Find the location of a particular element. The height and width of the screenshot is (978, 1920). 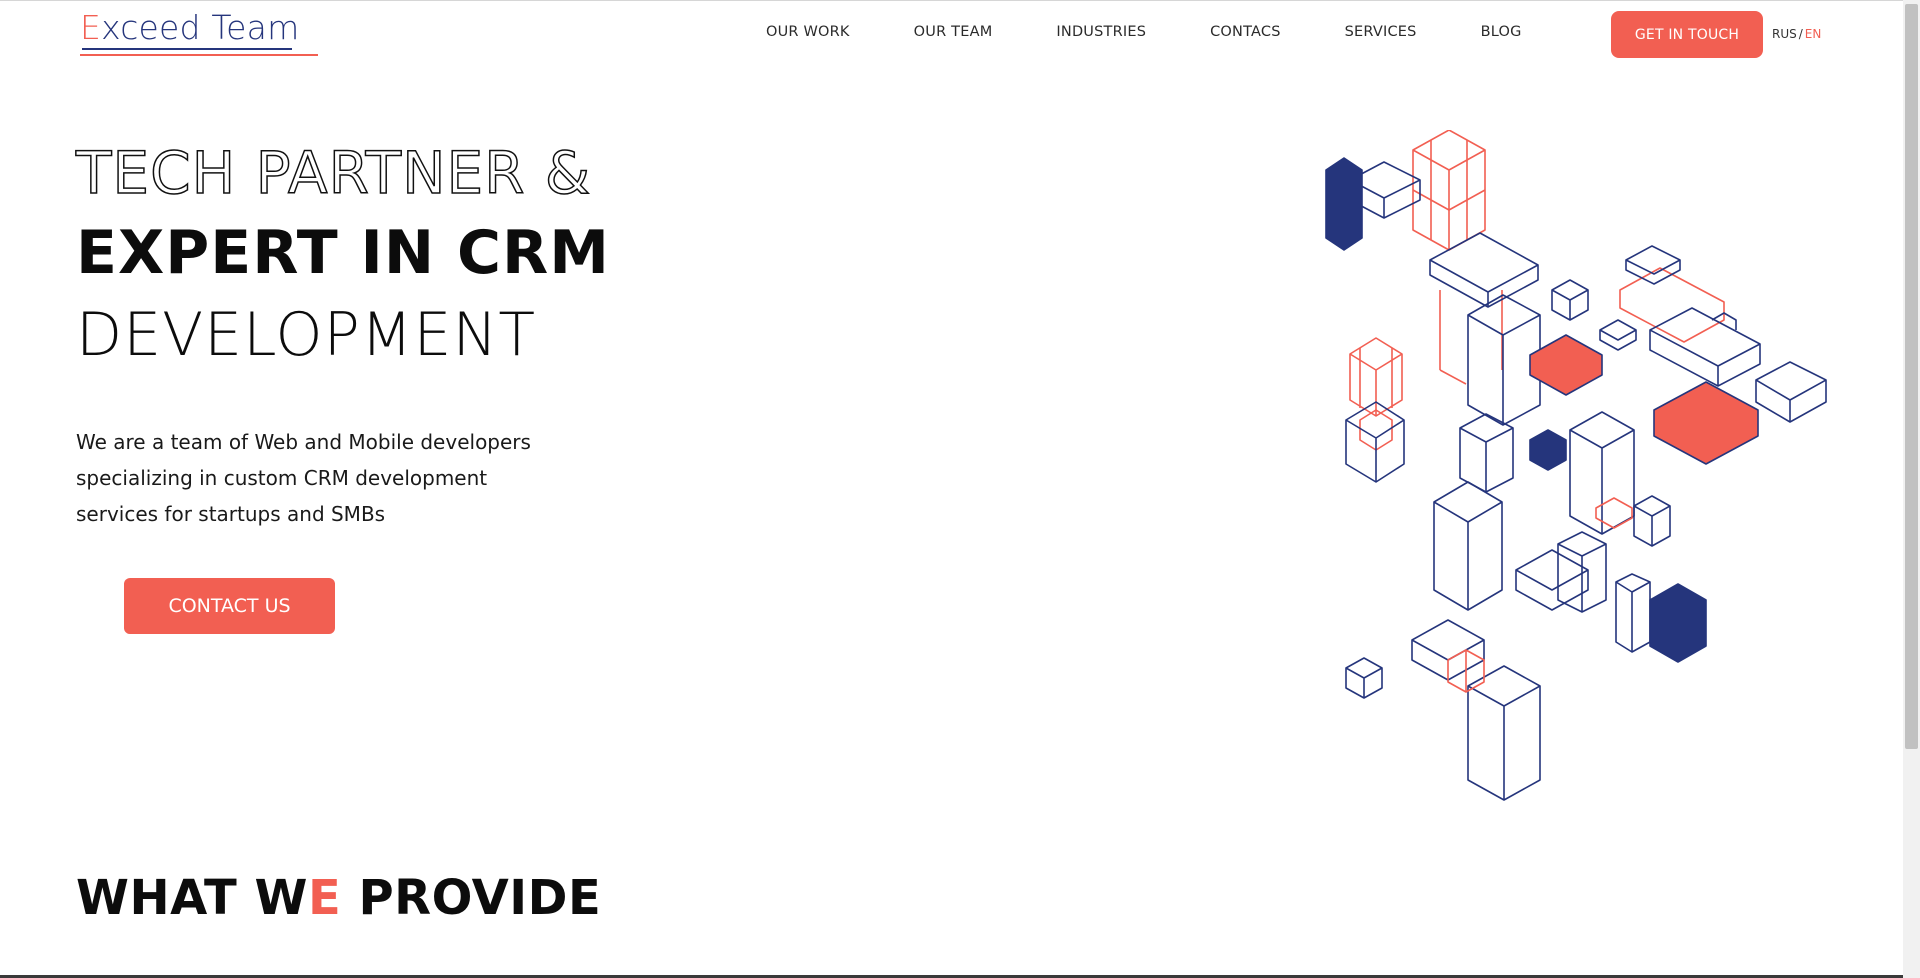

nav-services: SERVICES is located at coordinates (1381, 36).